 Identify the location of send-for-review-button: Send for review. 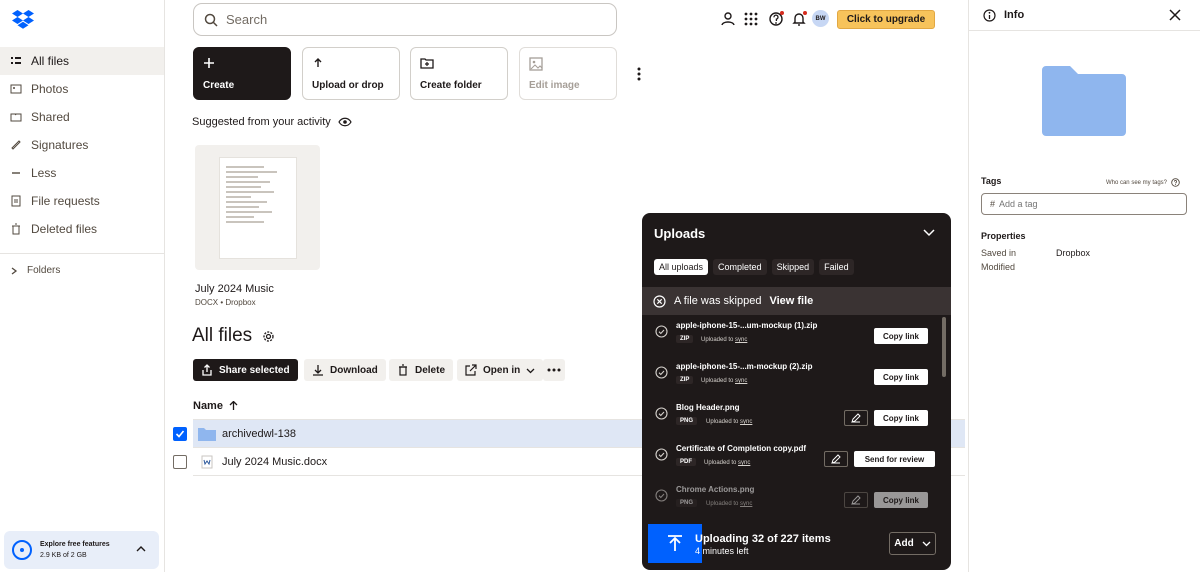
(894, 459).